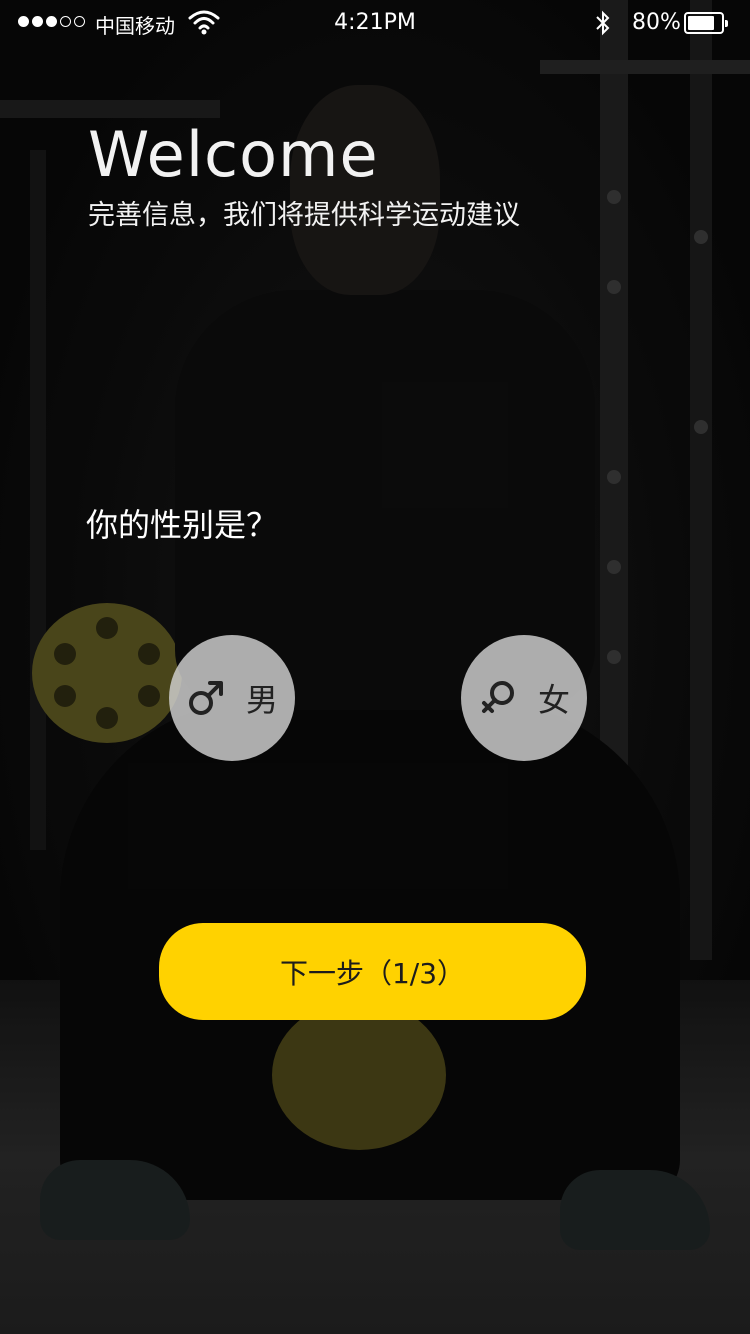 This screenshot has height=1334, width=750. Describe the element at coordinates (205, 698) in the screenshot. I see `male-icon` at that location.